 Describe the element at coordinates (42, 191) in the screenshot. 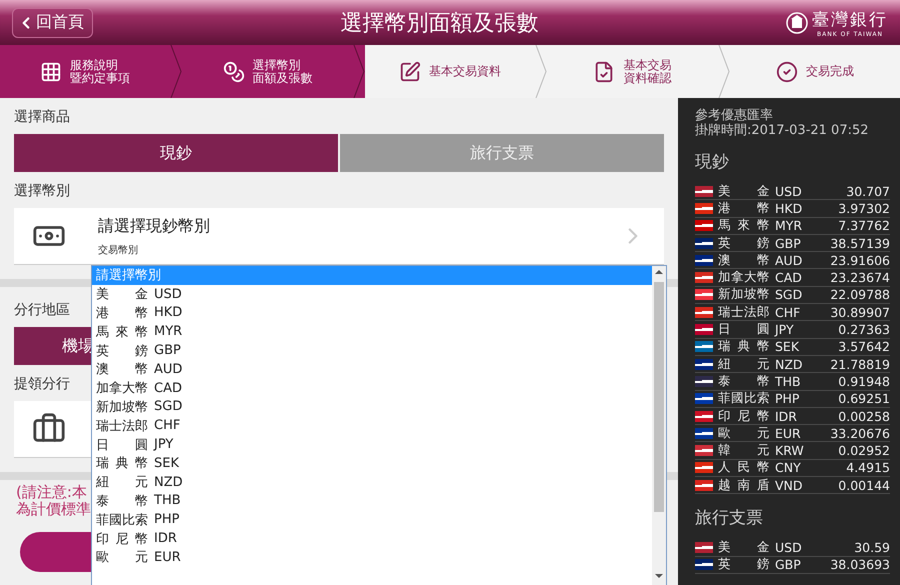

I see `section-label: 選擇幣別` at that location.